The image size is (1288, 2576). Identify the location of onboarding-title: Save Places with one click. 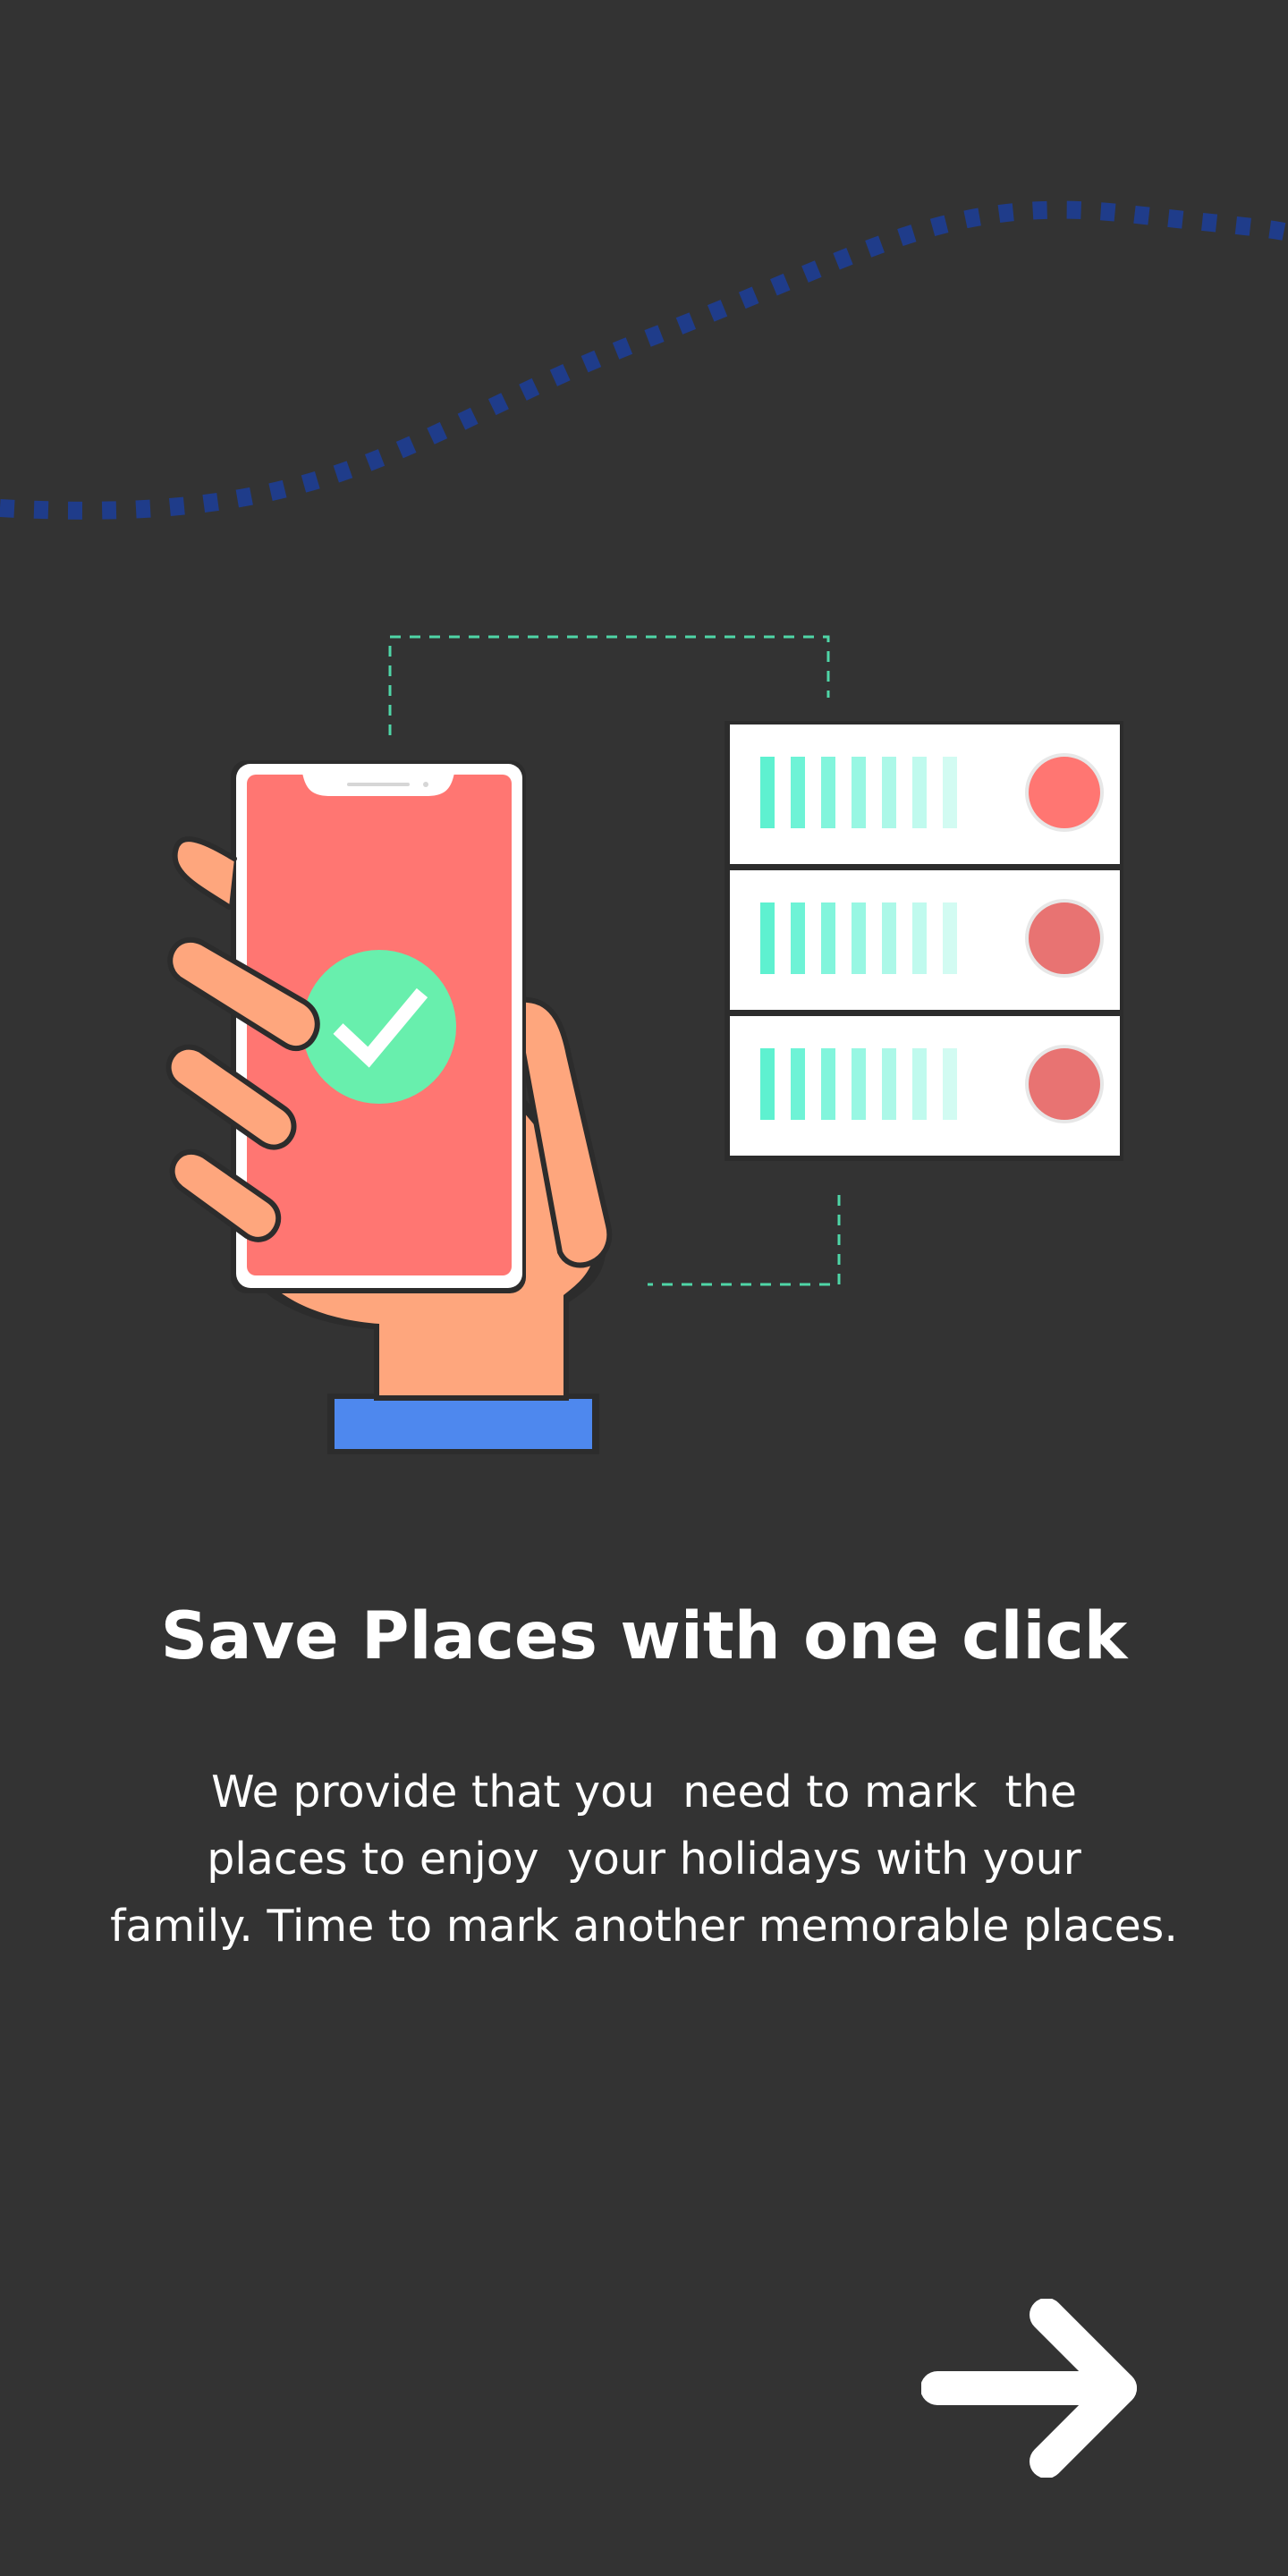
(644, 1636).